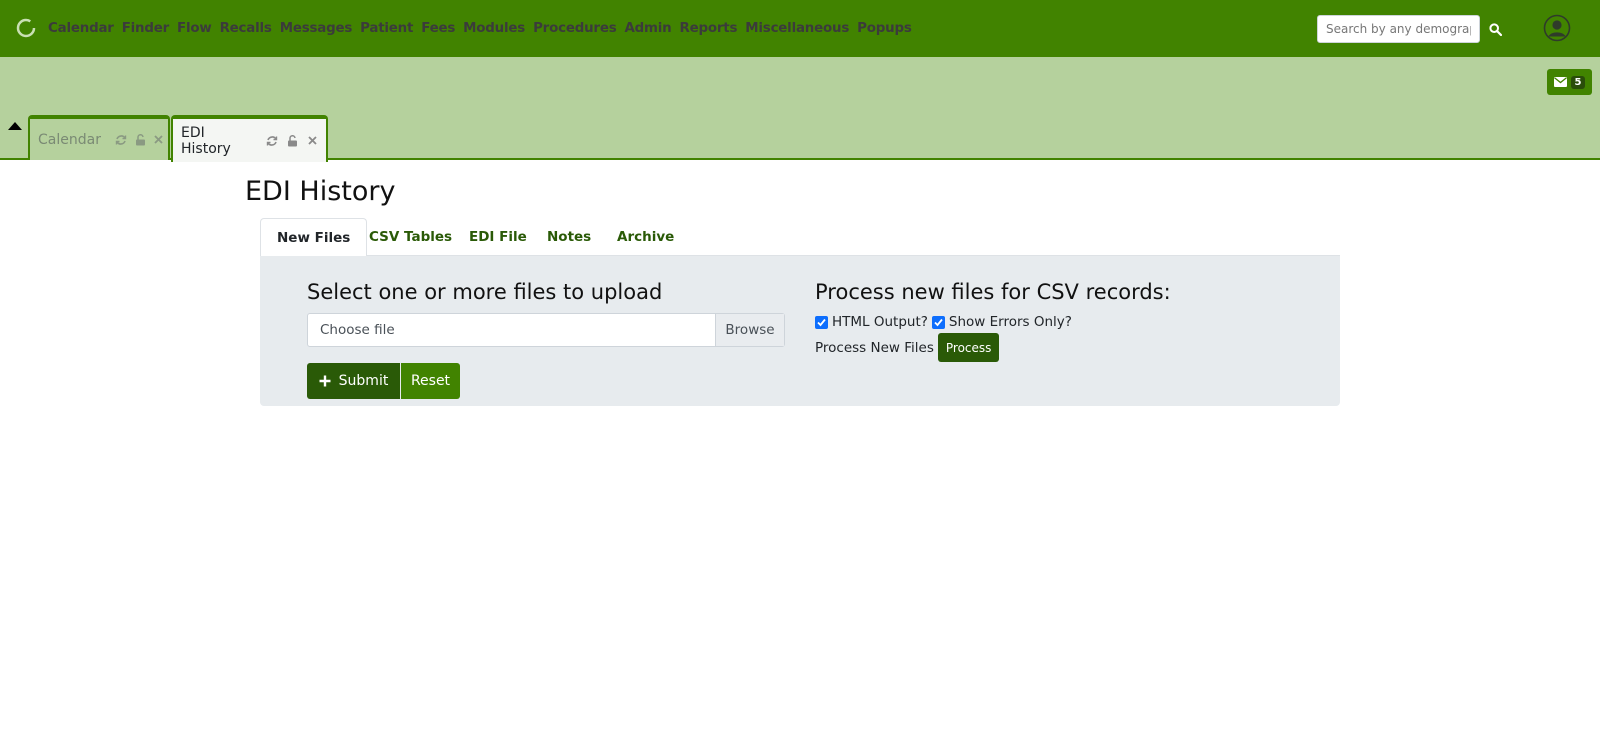 Image resolution: width=1600 pixels, height=744 pixels. What do you see at coordinates (1560, 82) in the screenshot?
I see `envelope-icon` at bounding box center [1560, 82].